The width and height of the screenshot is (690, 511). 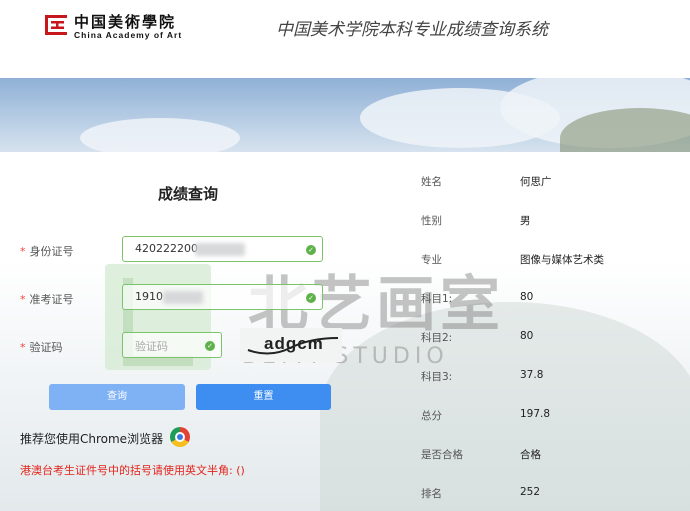 I want to click on major-label: 专业, so click(x=431, y=260).